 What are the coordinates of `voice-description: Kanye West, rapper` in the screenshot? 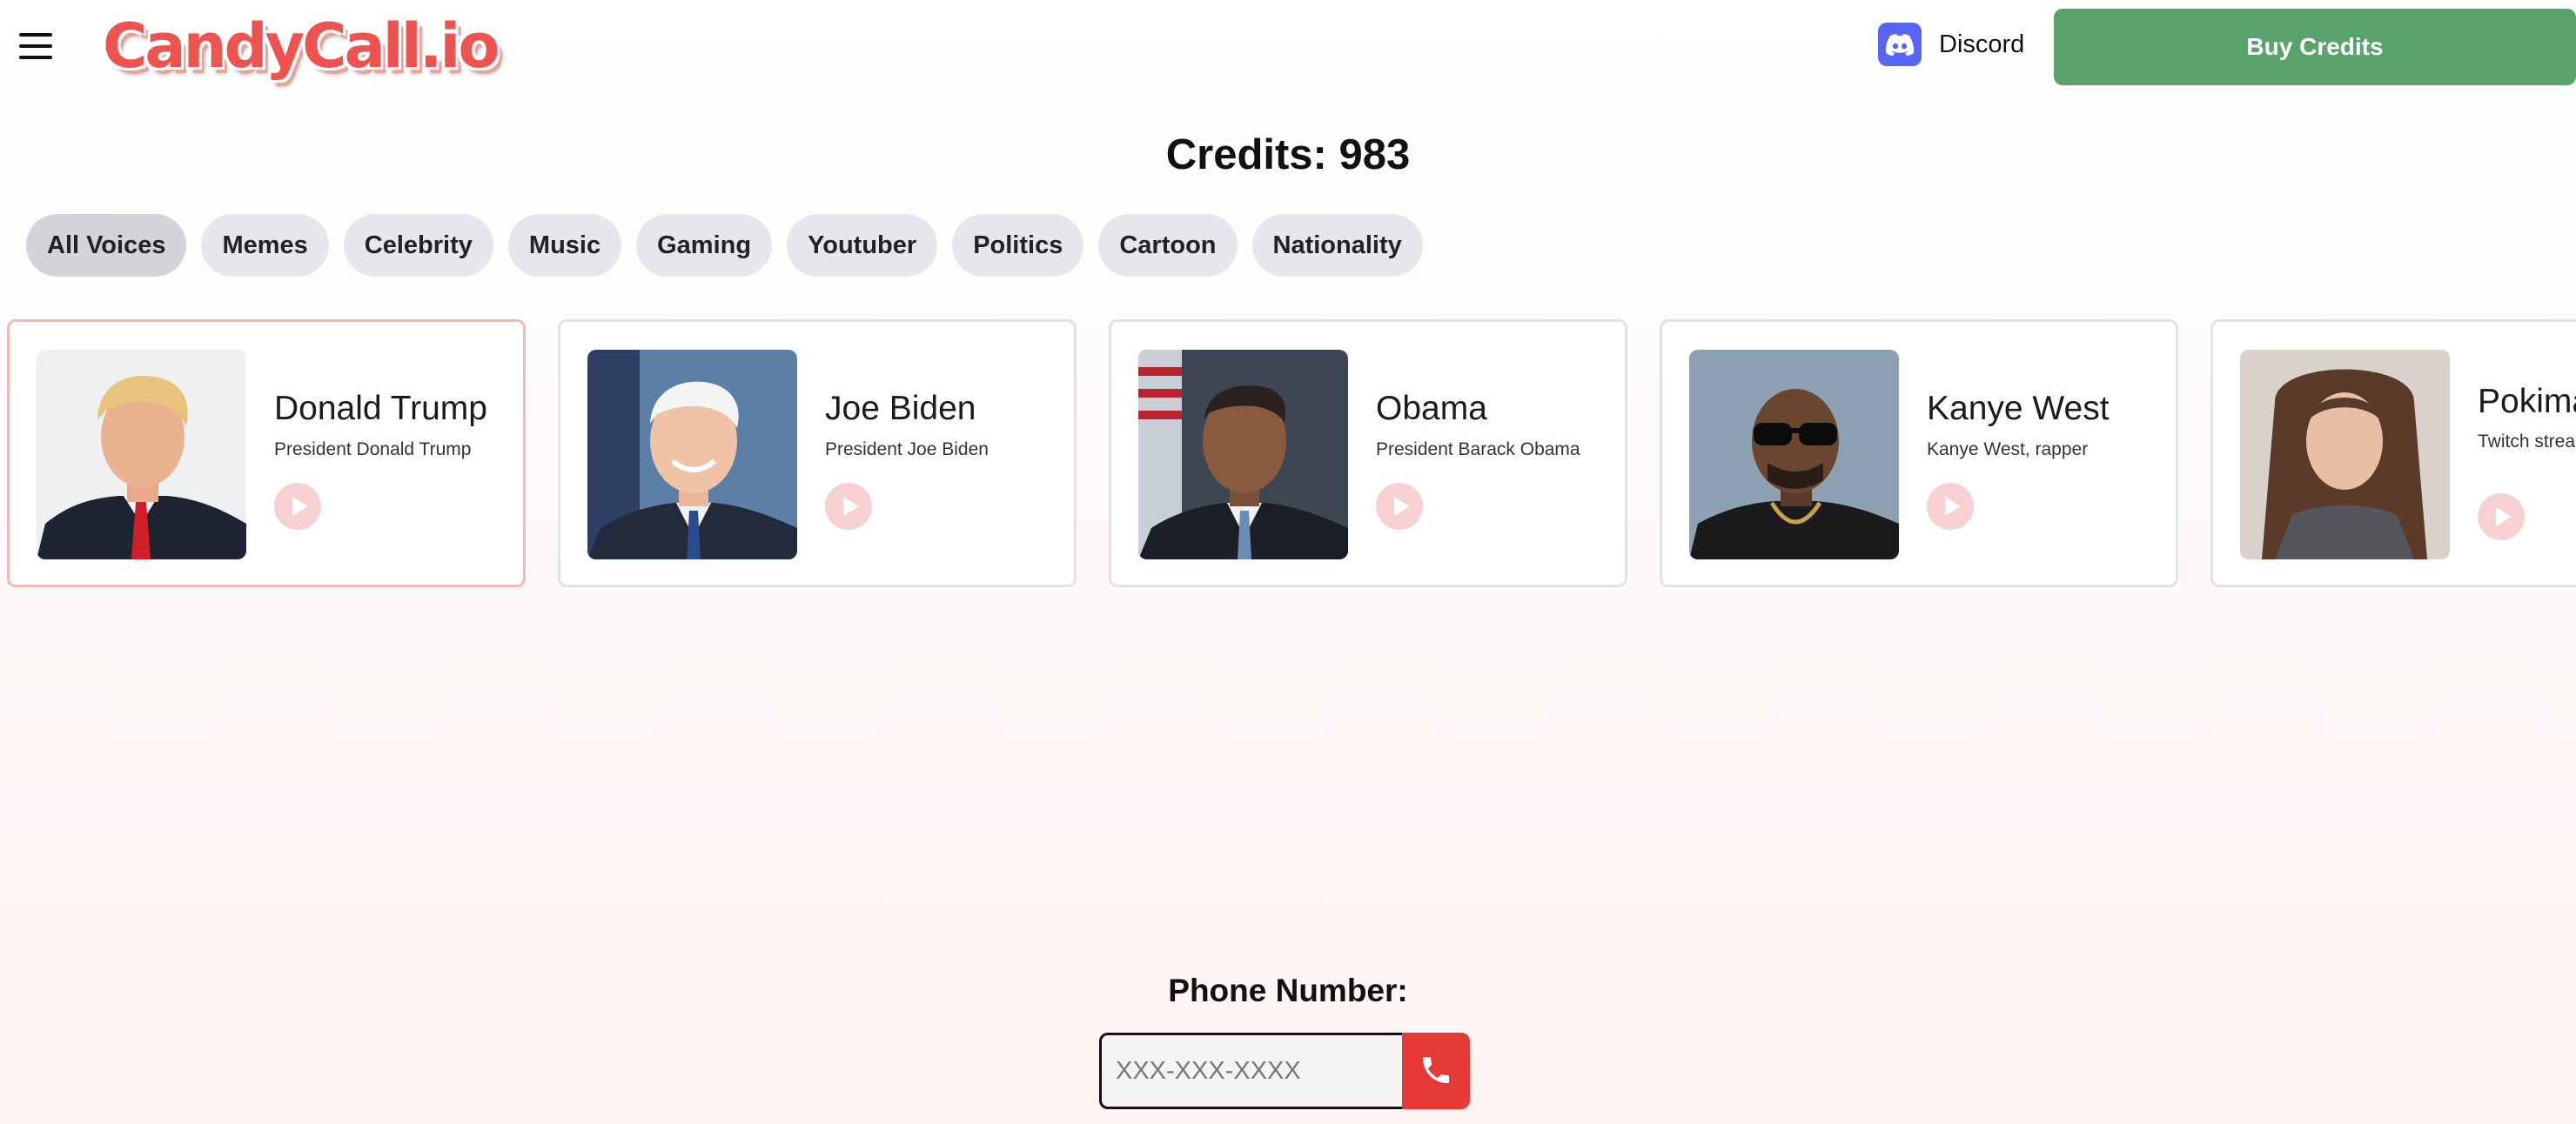 It's located at (2008, 449).